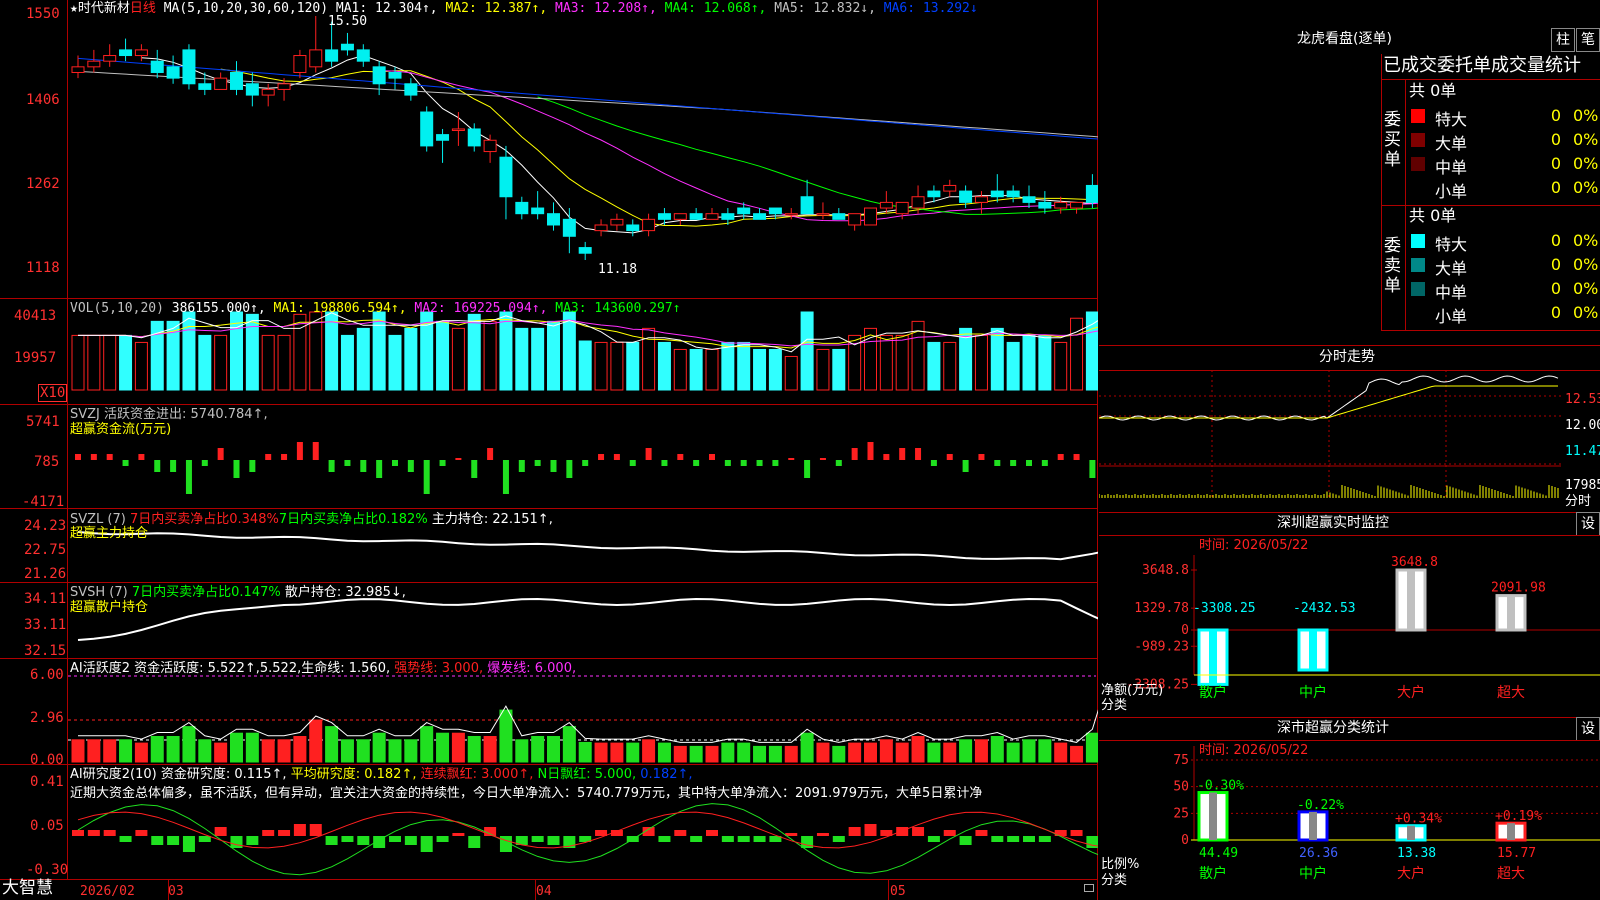 Image resolution: width=1600 pixels, height=900 pixels. I want to click on sell-row-l: 大单 0 0%, so click(1503, 265).